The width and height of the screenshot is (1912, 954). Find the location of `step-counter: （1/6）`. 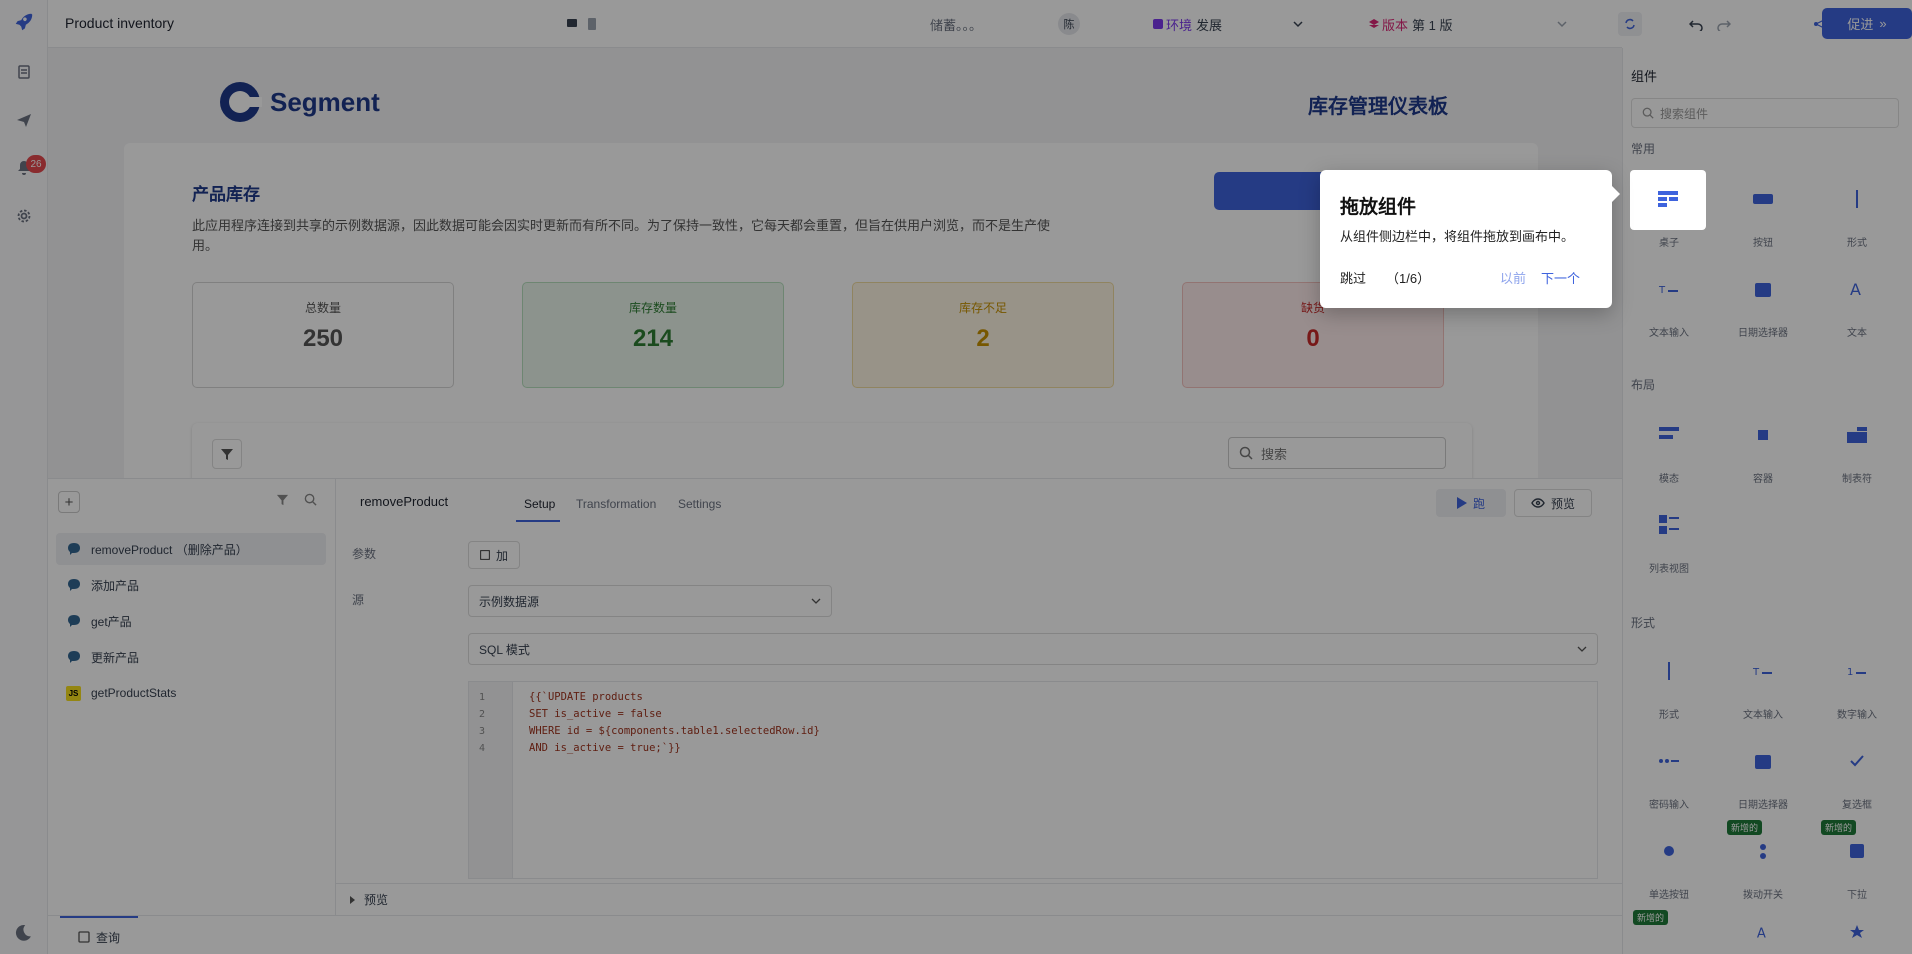

step-counter: （1/6） is located at coordinates (1408, 278).